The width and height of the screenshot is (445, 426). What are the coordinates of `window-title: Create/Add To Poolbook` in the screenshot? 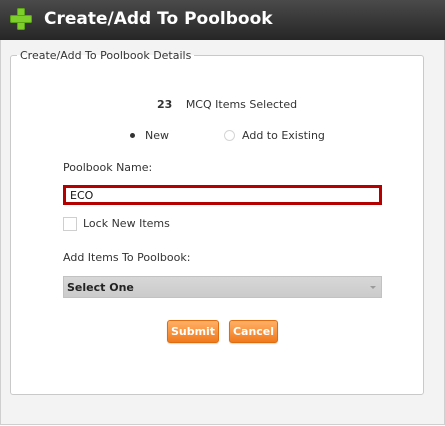 It's located at (158, 19).